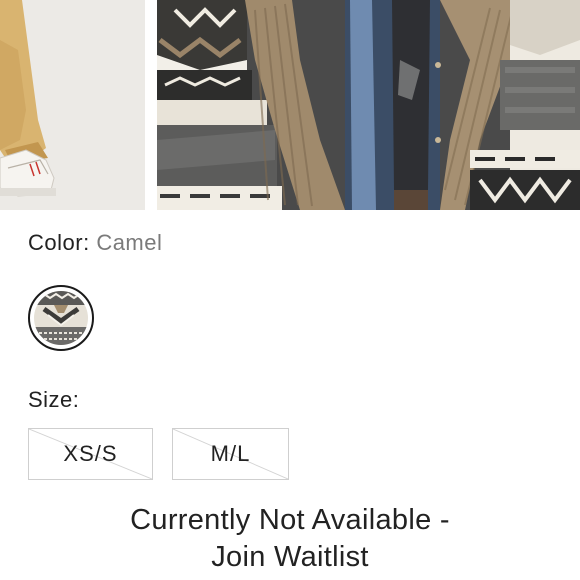 The image size is (580, 580). Describe the element at coordinates (290, 520) in the screenshot. I see `availability-line-1: Currently Not Available -` at that location.